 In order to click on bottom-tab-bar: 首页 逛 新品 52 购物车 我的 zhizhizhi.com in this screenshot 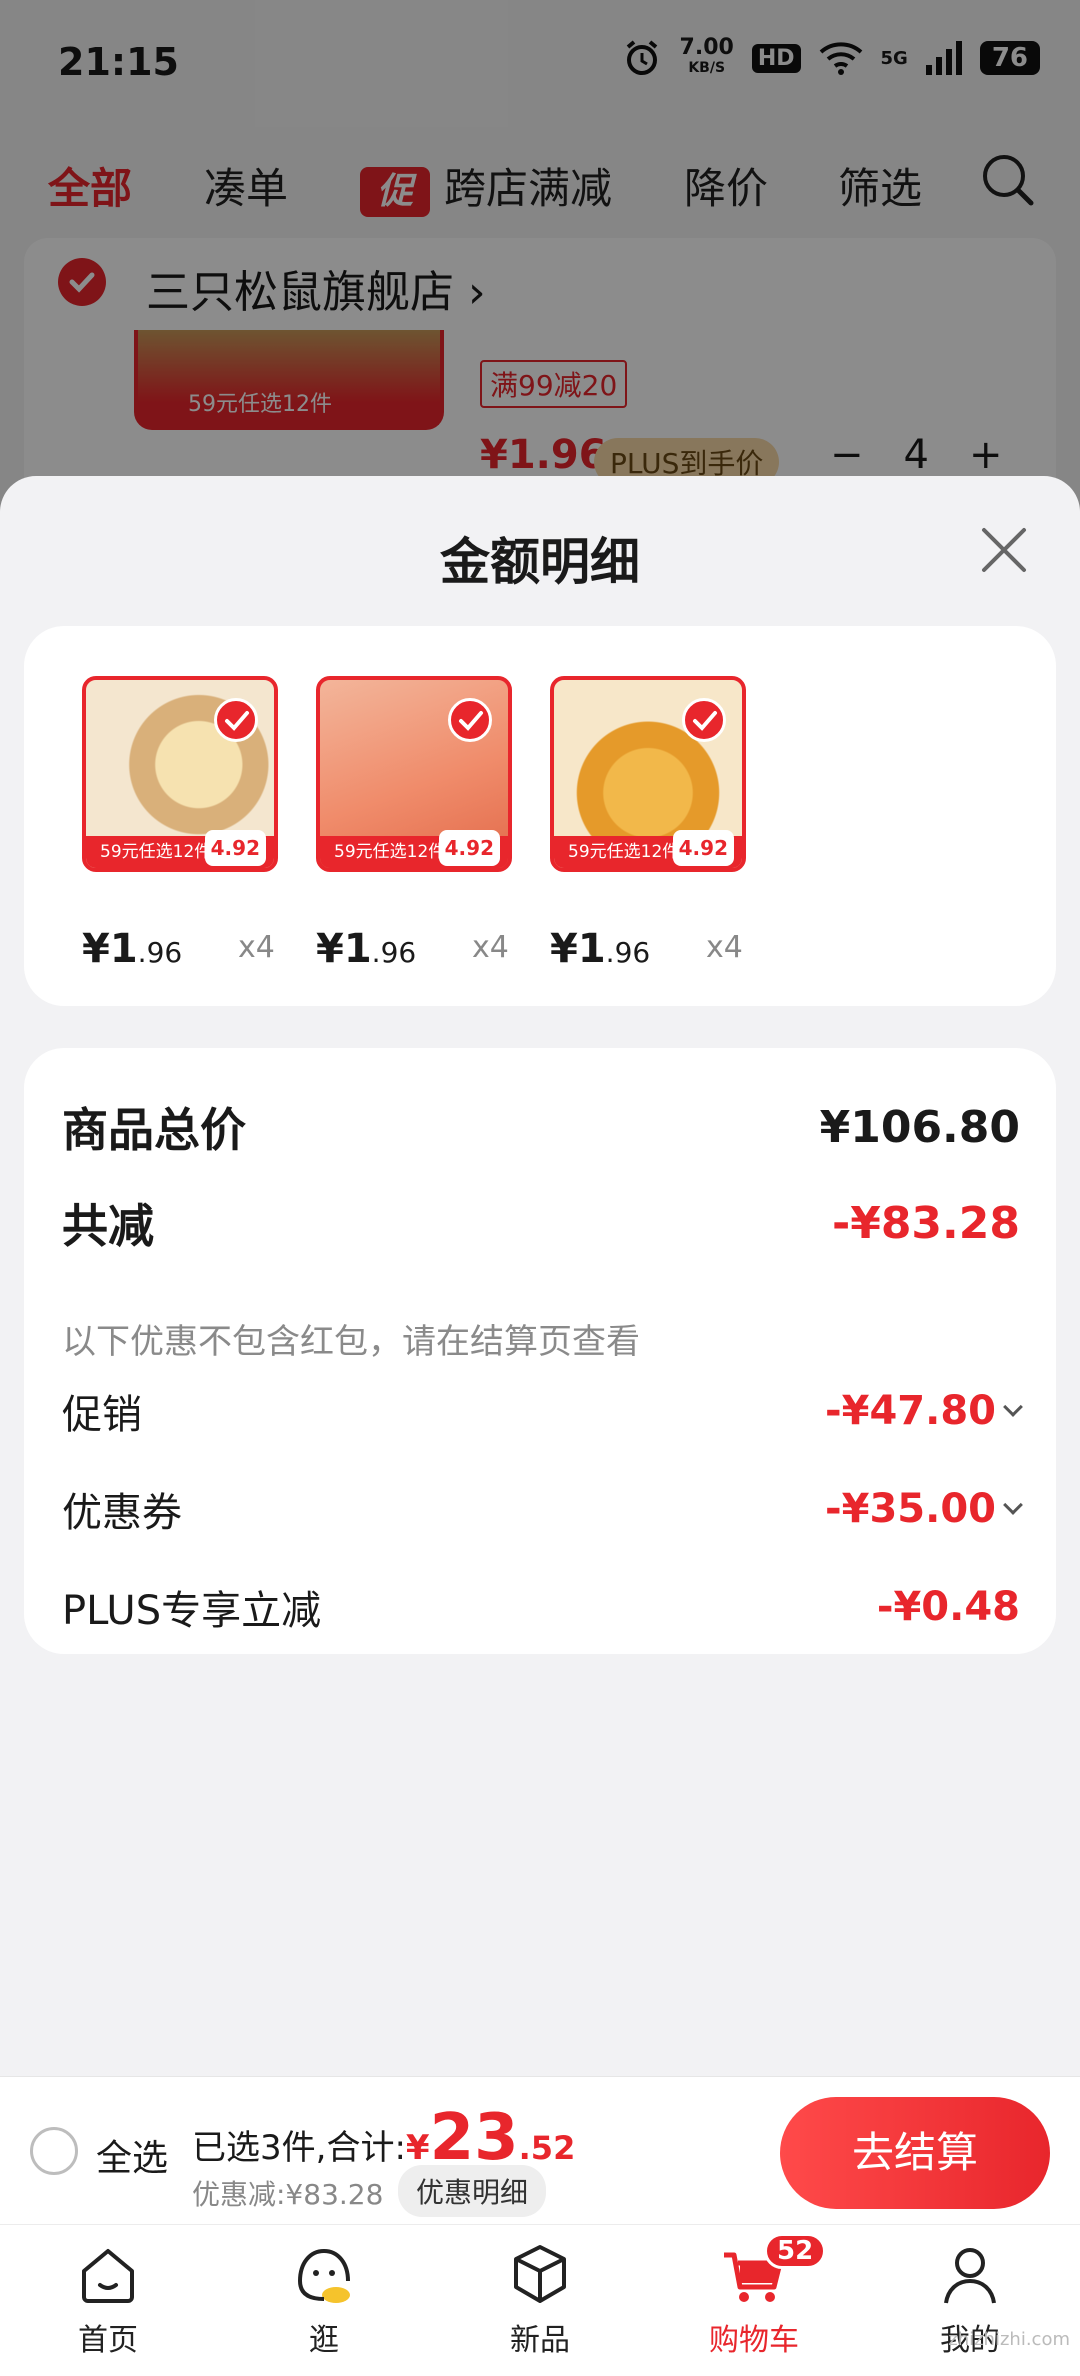, I will do `click(540, 2300)`.